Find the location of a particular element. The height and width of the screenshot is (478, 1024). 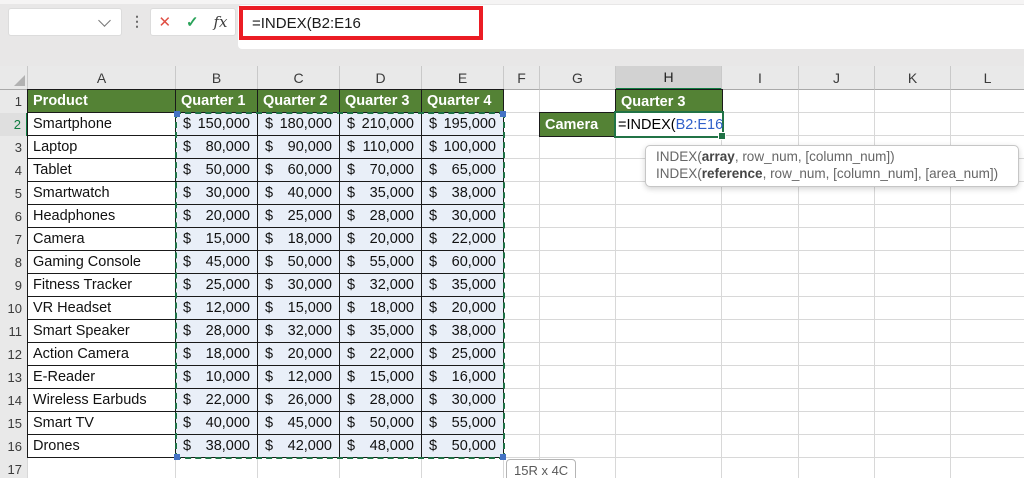

row-header-16: 16 is located at coordinates (14, 446).